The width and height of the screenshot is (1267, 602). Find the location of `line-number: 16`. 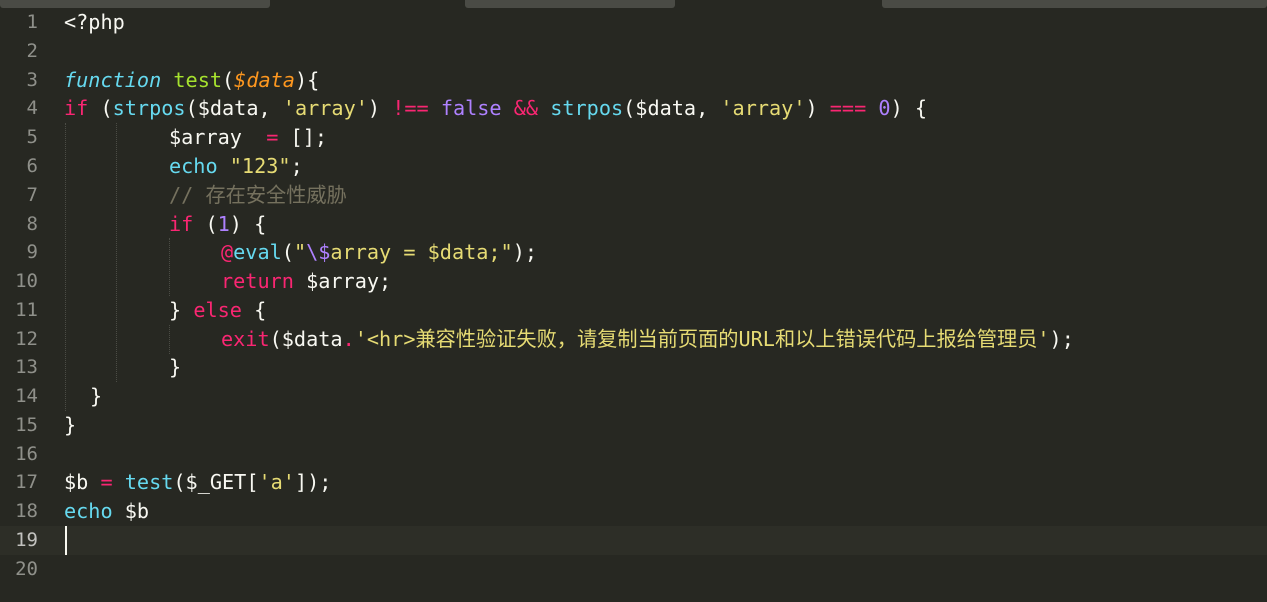

line-number: 16 is located at coordinates (26, 454).